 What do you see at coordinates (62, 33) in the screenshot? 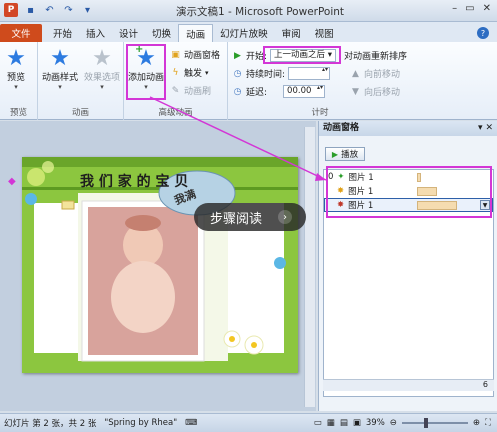
I see `tab-home: 开始` at bounding box center [62, 33].